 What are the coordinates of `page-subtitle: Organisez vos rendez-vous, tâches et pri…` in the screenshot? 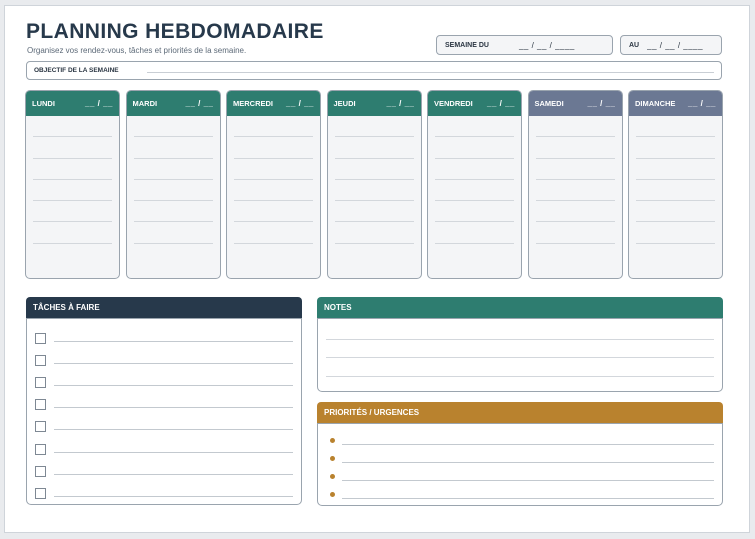 It's located at (137, 50).